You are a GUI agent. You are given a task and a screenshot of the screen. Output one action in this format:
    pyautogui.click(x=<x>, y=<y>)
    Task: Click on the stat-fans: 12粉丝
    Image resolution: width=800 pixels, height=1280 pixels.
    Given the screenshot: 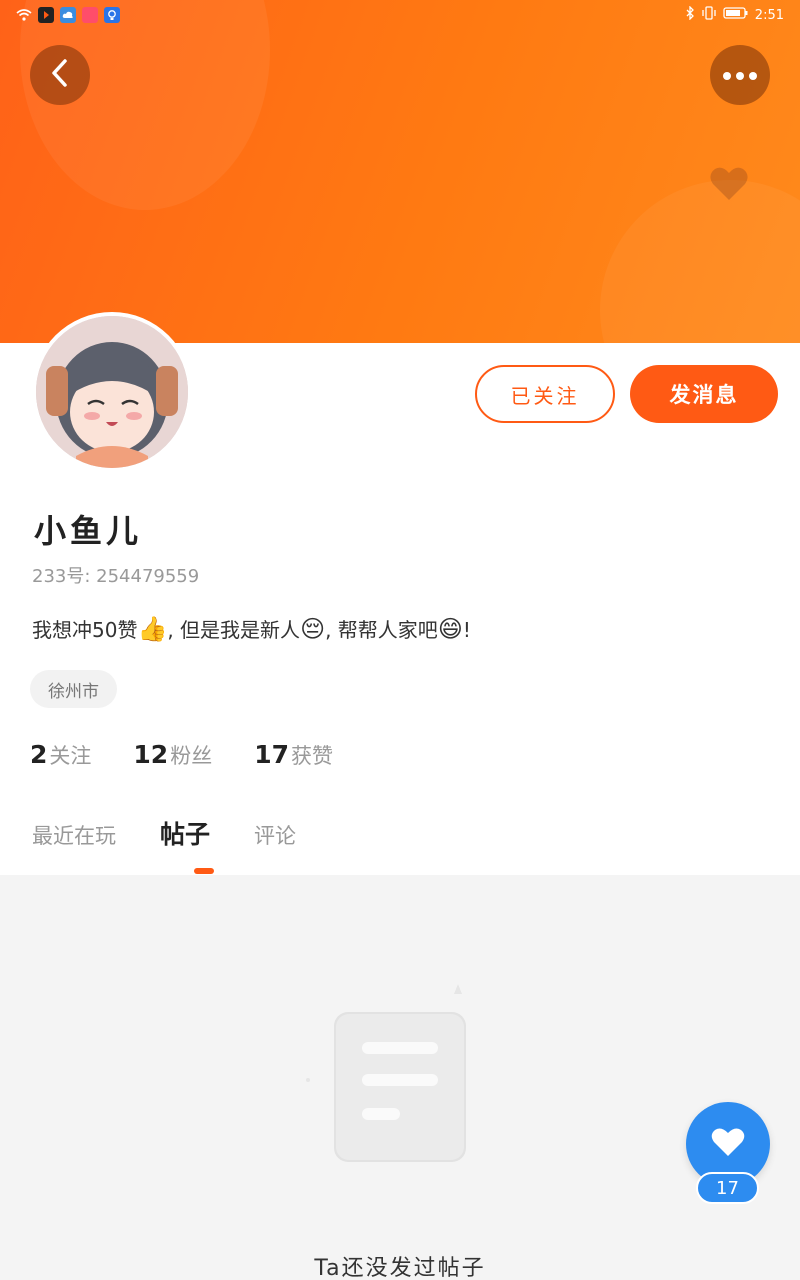 What is the action you would take?
    pyautogui.click(x=172, y=755)
    